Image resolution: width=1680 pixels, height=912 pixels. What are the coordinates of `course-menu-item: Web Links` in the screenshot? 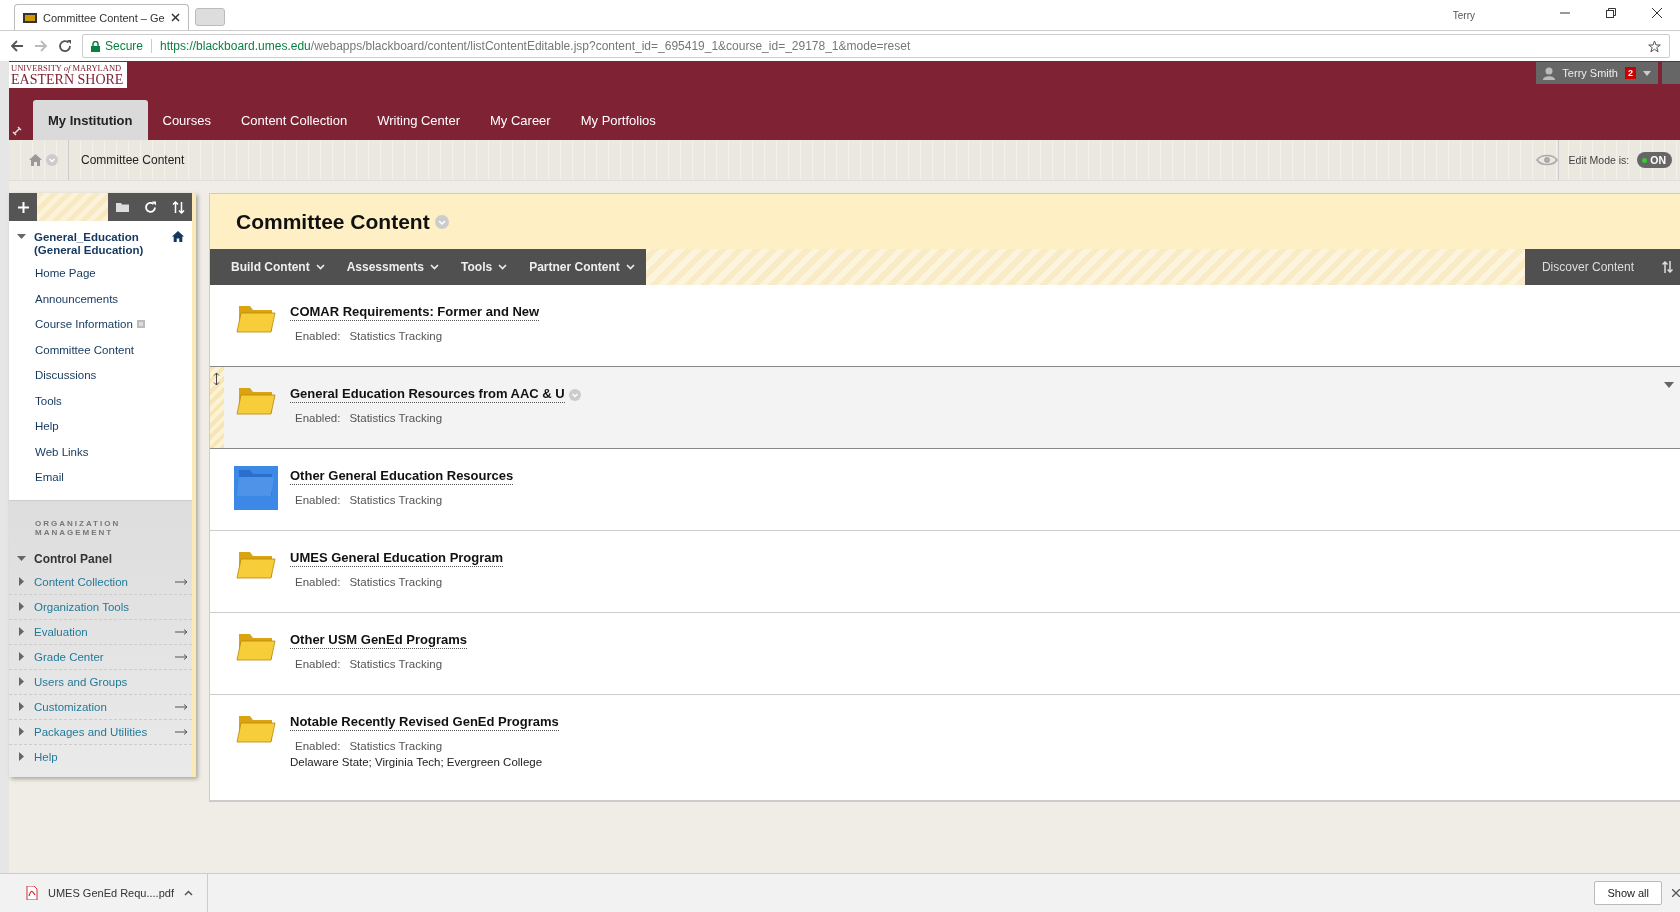 It's located at (100, 451).